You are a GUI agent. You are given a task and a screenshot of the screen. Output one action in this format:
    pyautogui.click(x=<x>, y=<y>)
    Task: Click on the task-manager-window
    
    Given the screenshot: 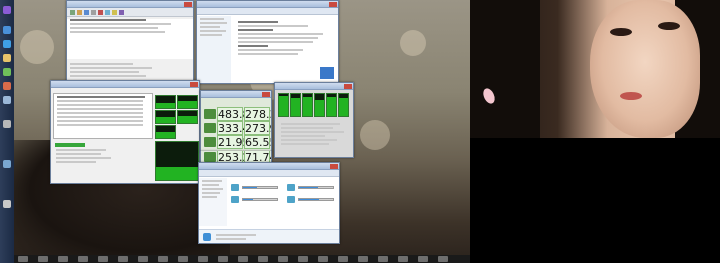 What is the action you would take?
    pyautogui.click(x=125, y=132)
    